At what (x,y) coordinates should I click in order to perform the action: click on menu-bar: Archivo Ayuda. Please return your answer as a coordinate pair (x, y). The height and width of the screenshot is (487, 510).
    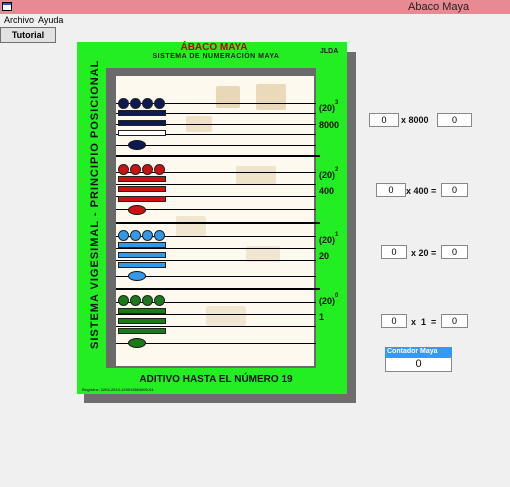
    Looking at the image, I should click on (255, 20).